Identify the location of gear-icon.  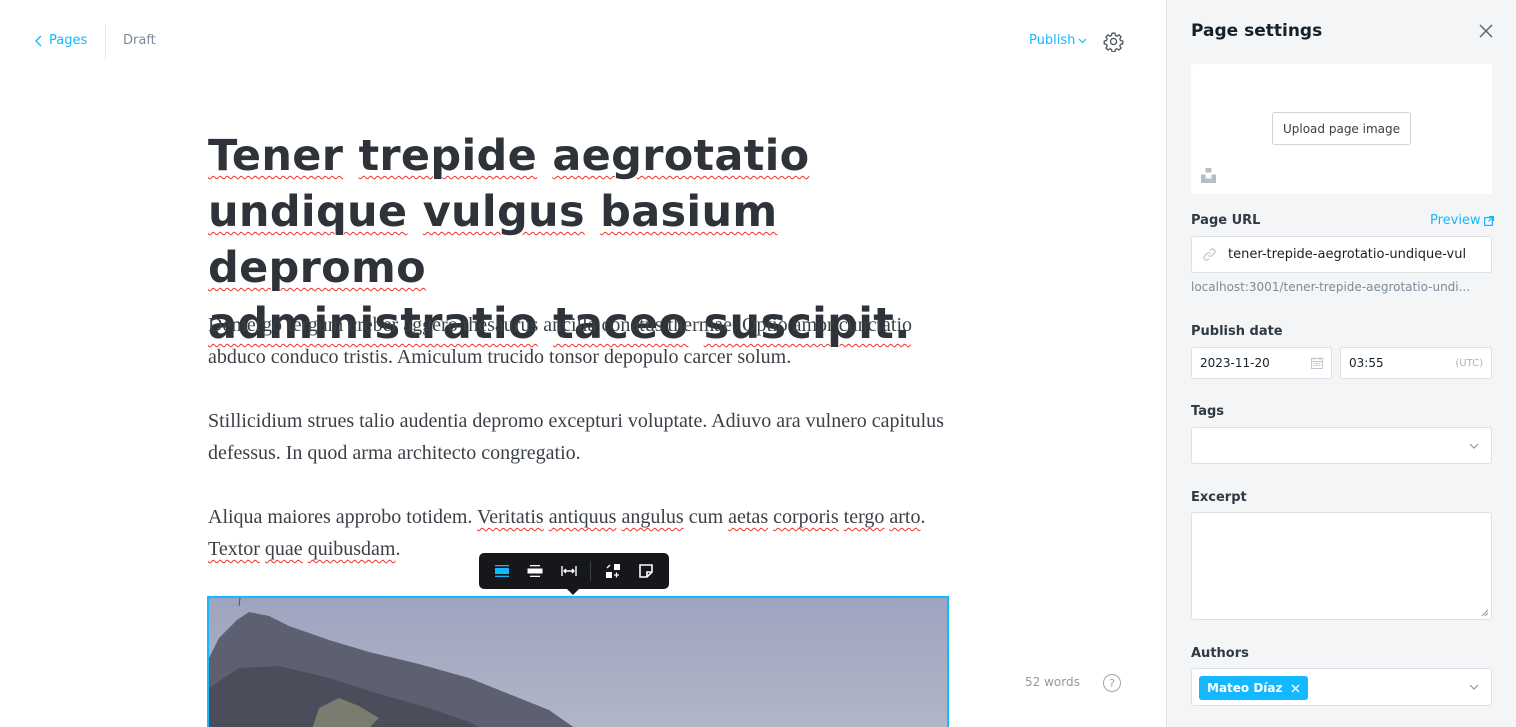
(1113, 41).